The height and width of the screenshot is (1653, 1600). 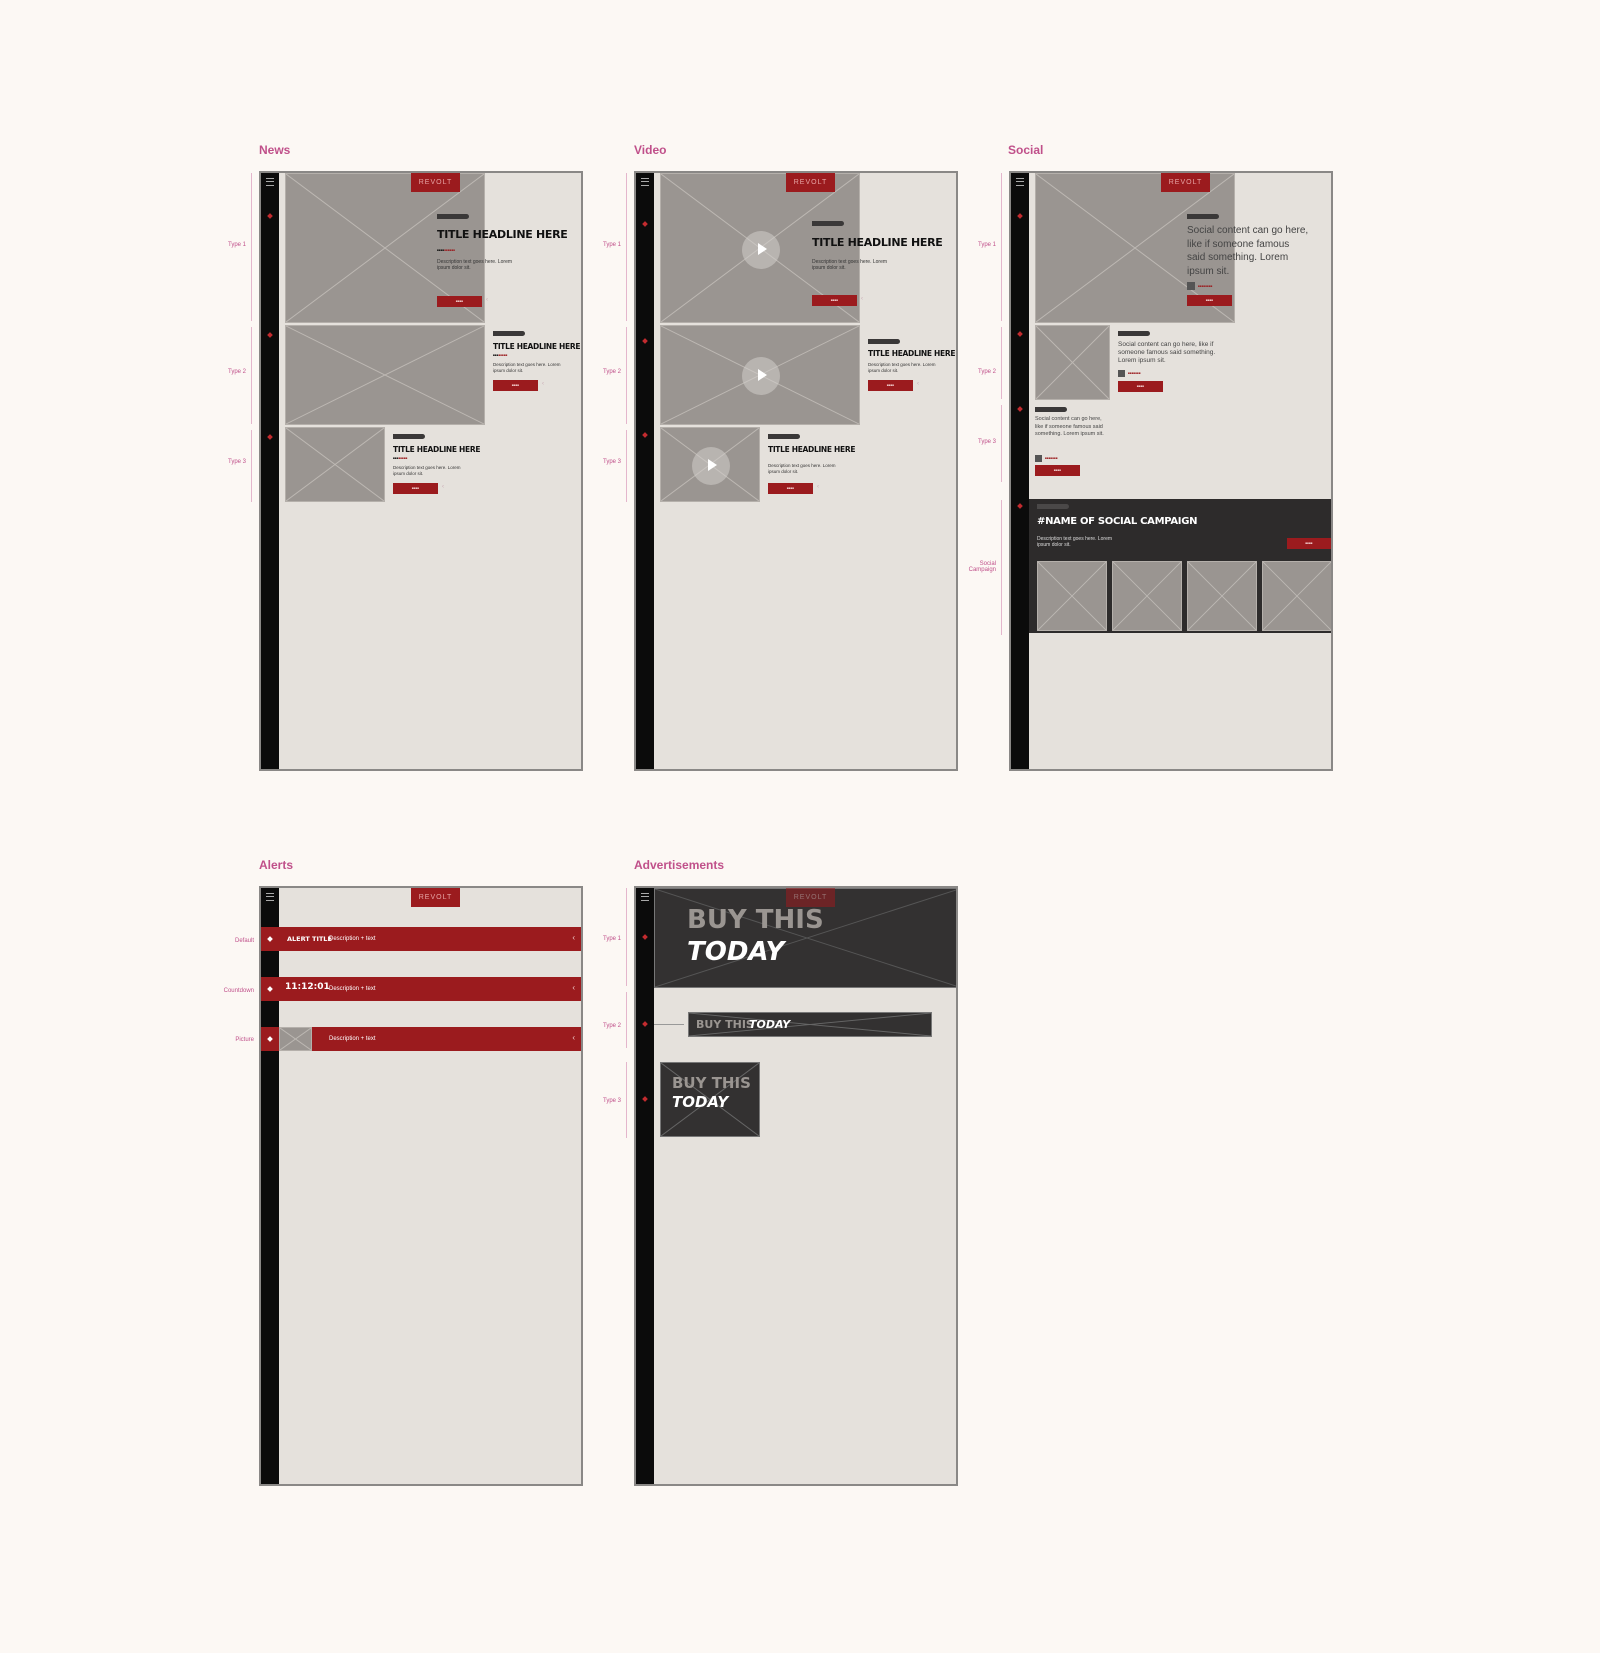 I want to click on social-image, so click(x=1072, y=362).